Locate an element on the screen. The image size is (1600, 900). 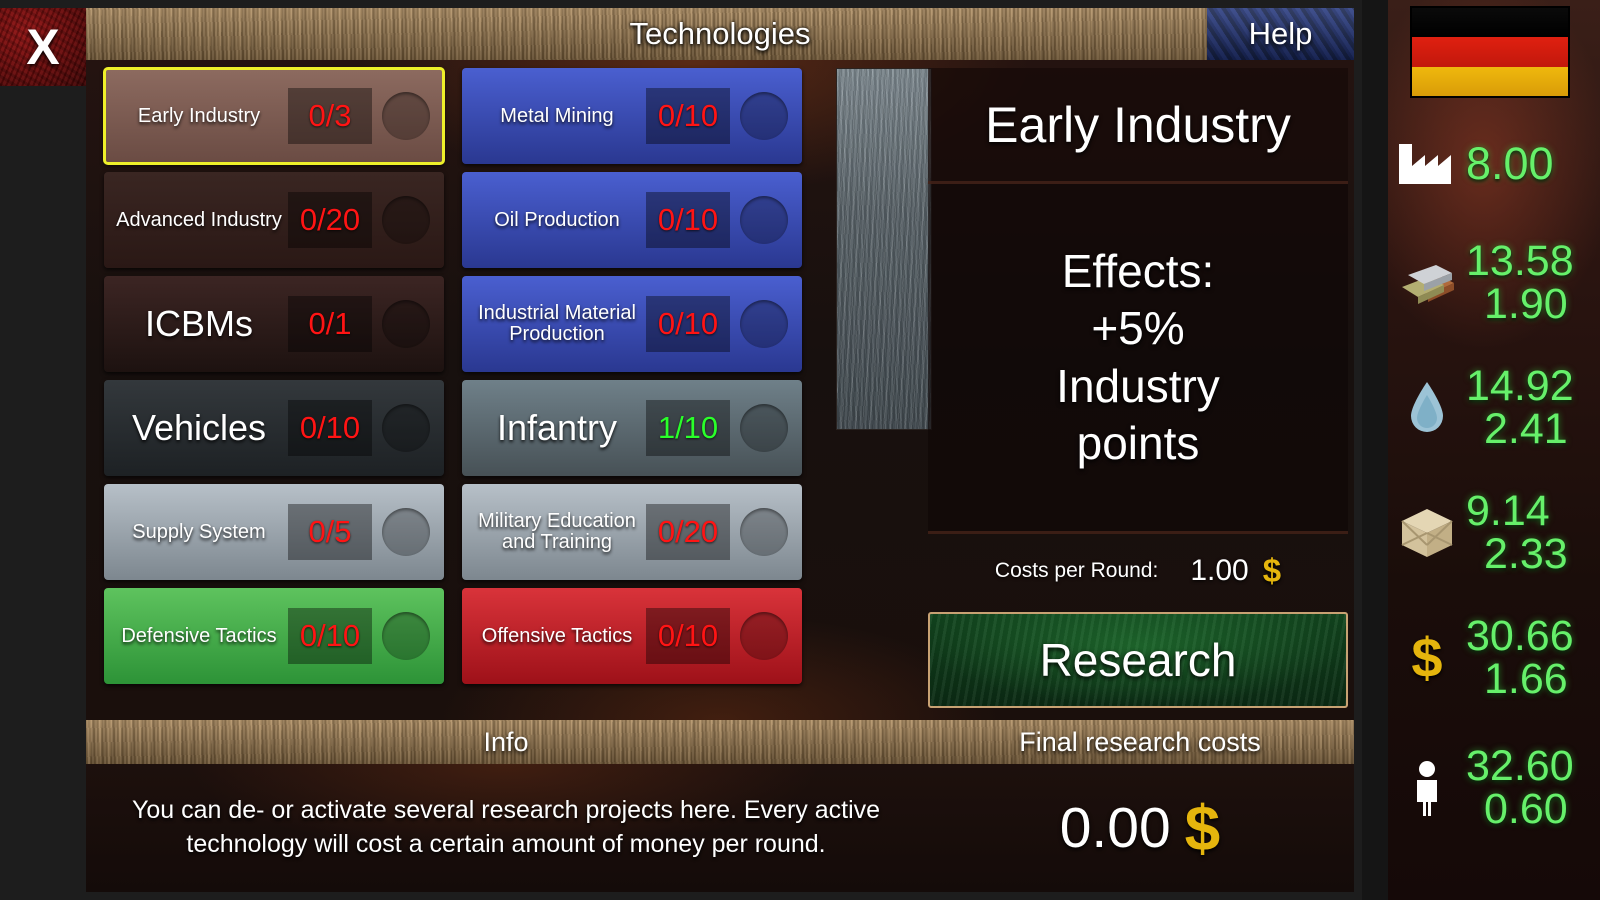
info-header: Info is located at coordinates (506, 741).